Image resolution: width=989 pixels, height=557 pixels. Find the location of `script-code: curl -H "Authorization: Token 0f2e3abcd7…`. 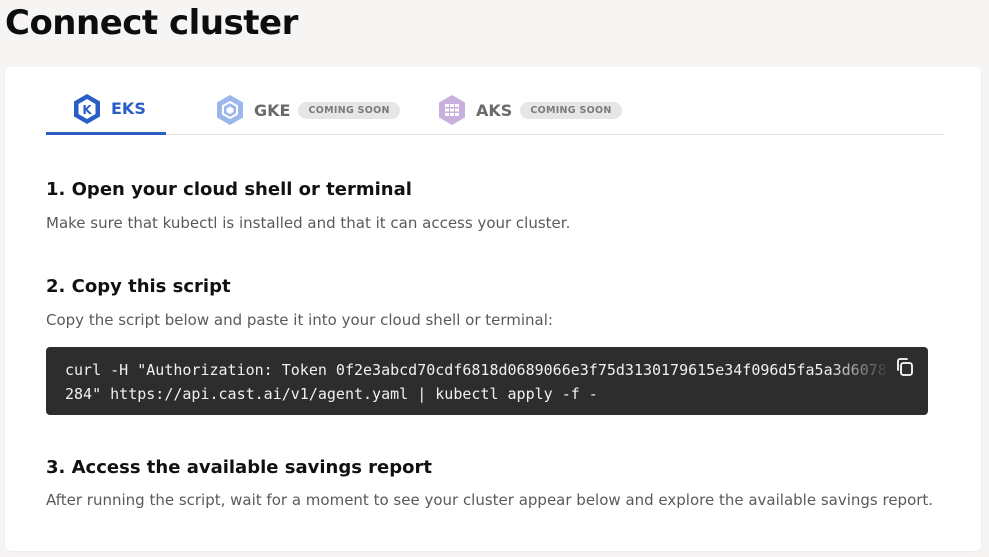

script-code: curl -H "Authorization: Token 0f2e3abcd7… is located at coordinates (477, 382).